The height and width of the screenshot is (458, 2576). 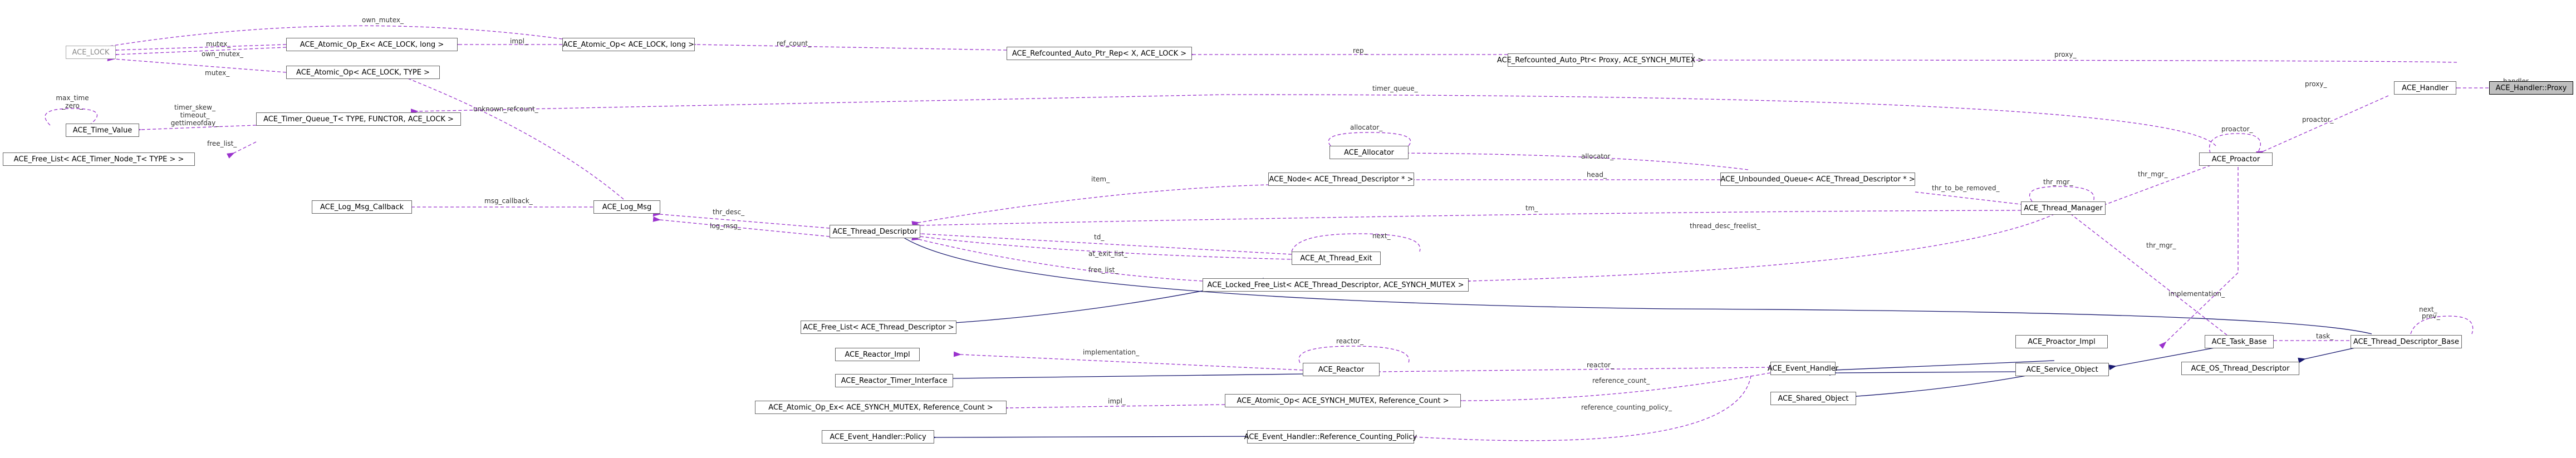 What do you see at coordinates (1531, 208) in the screenshot?
I see `label-tm: tm_` at bounding box center [1531, 208].